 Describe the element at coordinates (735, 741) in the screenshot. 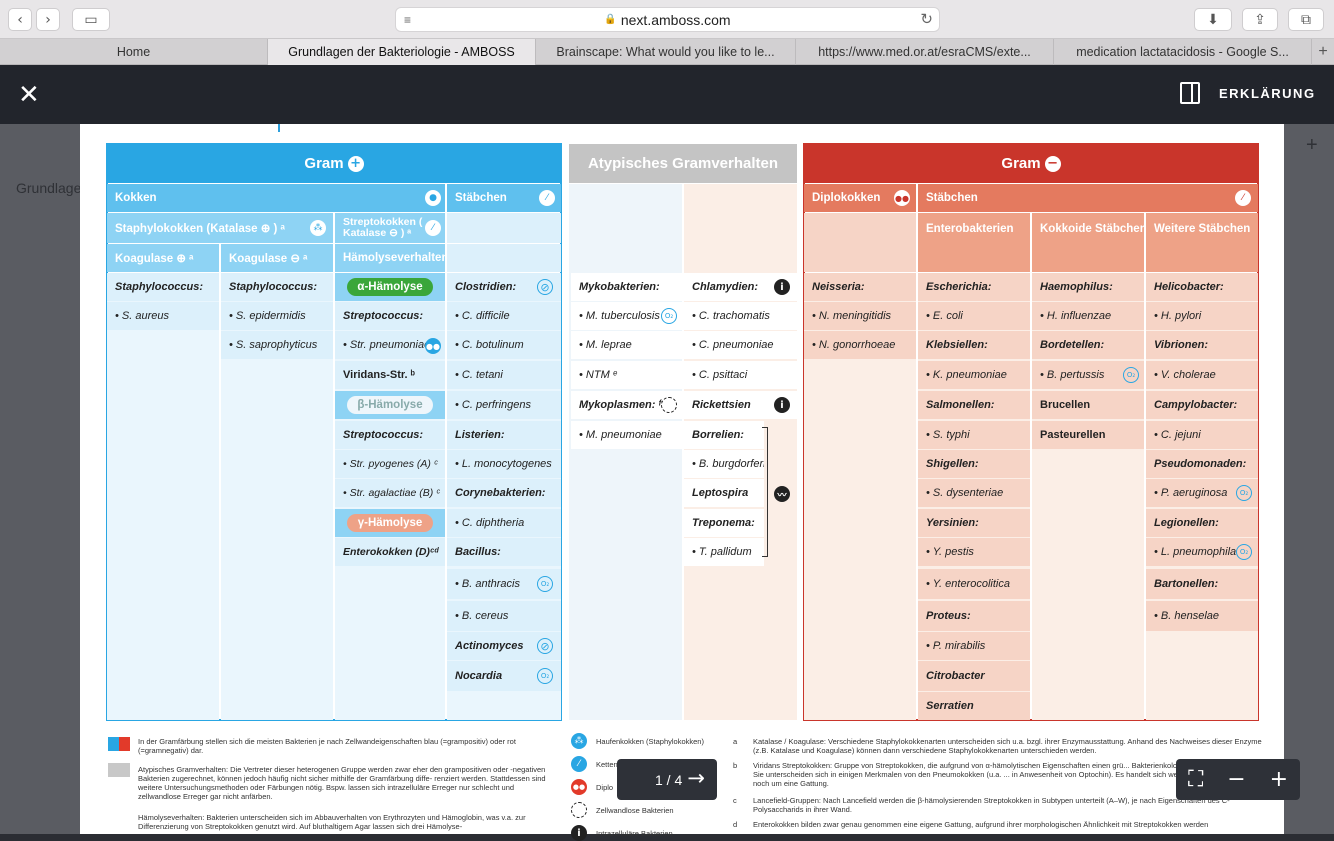

I see `note-key-a: a` at that location.